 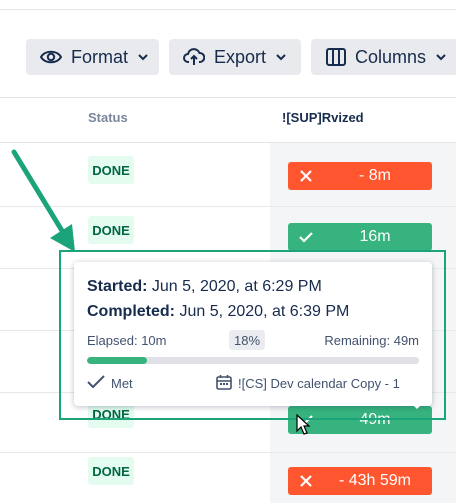 What do you see at coordinates (253, 360) in the screenshot?
I see `progress-bar` at bounding box center [253, 360].